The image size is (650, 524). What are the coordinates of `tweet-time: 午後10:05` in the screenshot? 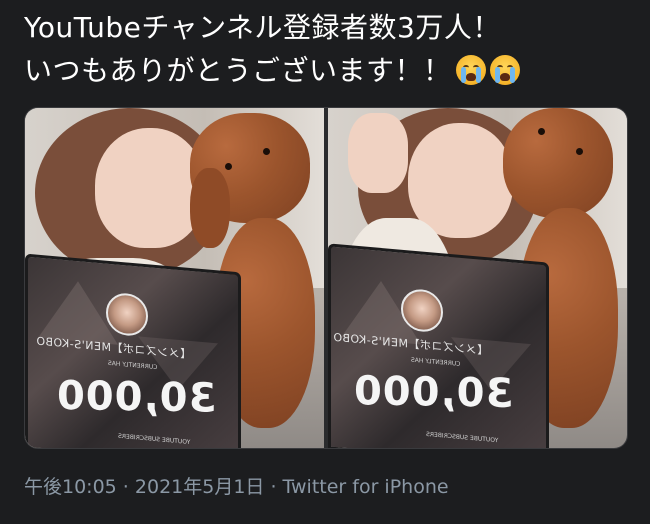 It's located at (70, 487).